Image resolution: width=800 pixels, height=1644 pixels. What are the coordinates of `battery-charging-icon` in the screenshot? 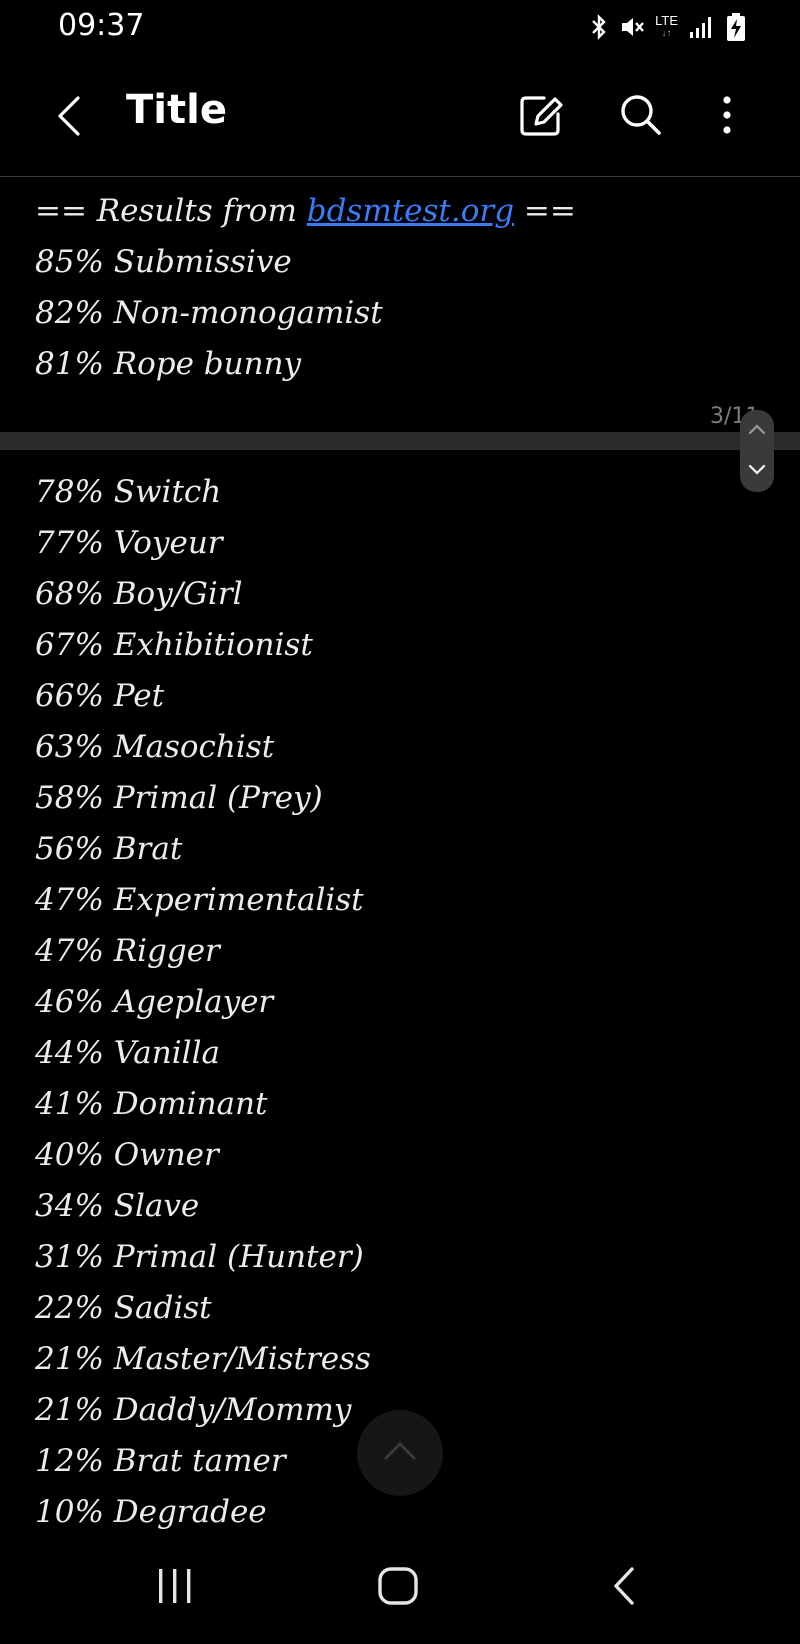 It's located at (736, 27).